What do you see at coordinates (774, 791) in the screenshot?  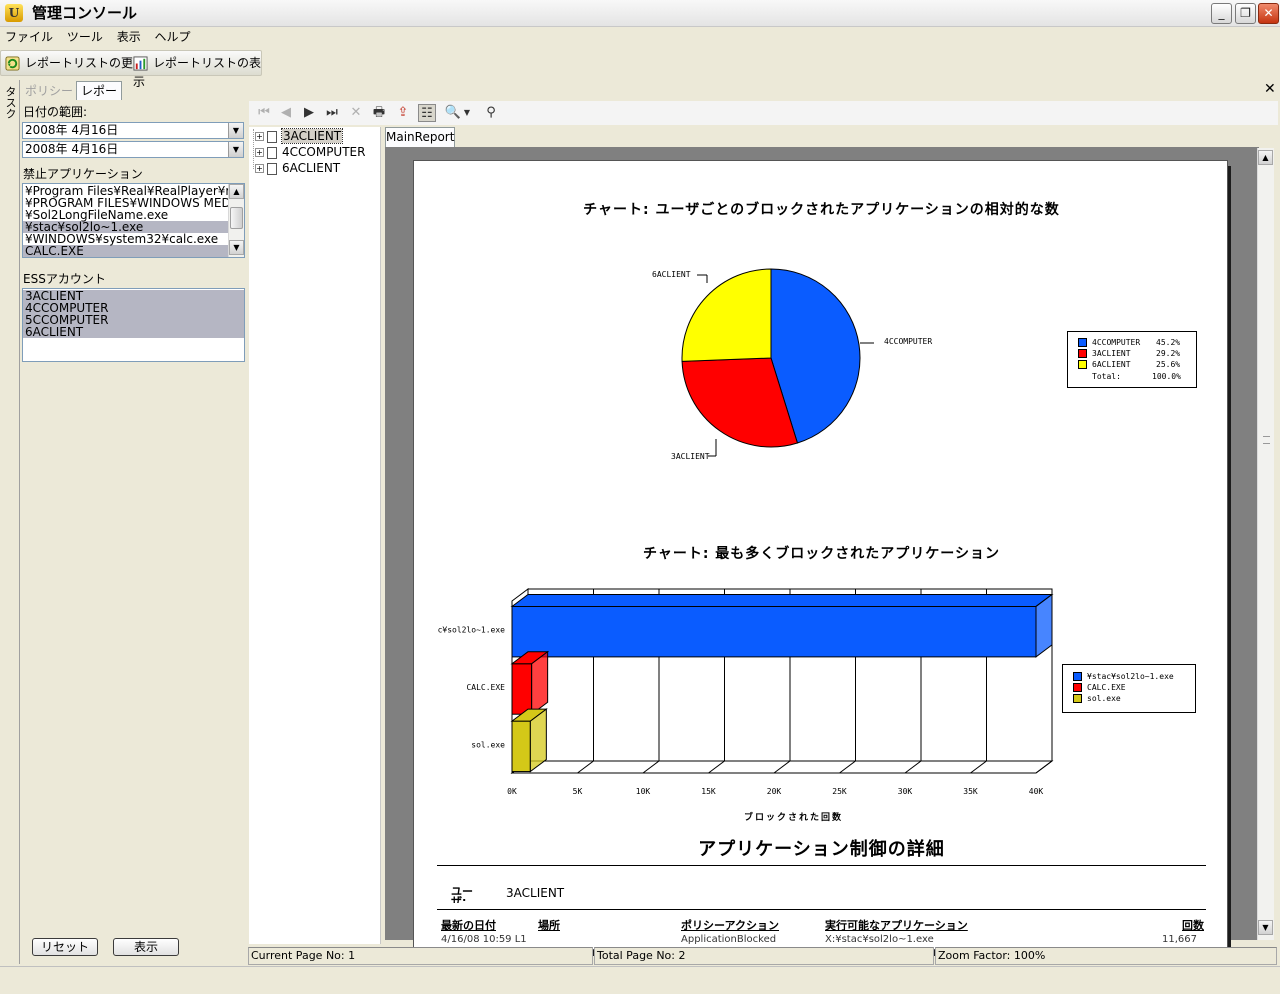 I see `x-tick-label: 20K` at bounding box center [774, 791].